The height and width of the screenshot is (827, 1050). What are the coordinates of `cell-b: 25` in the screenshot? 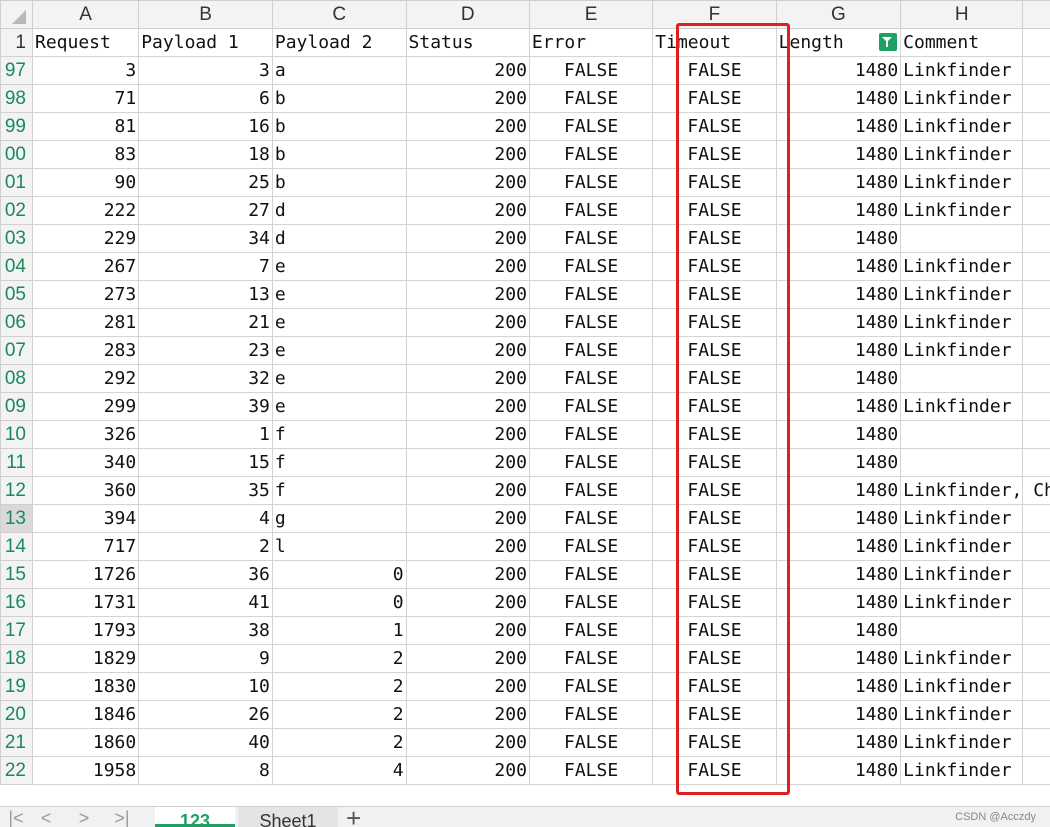 It's located at (206, 183).